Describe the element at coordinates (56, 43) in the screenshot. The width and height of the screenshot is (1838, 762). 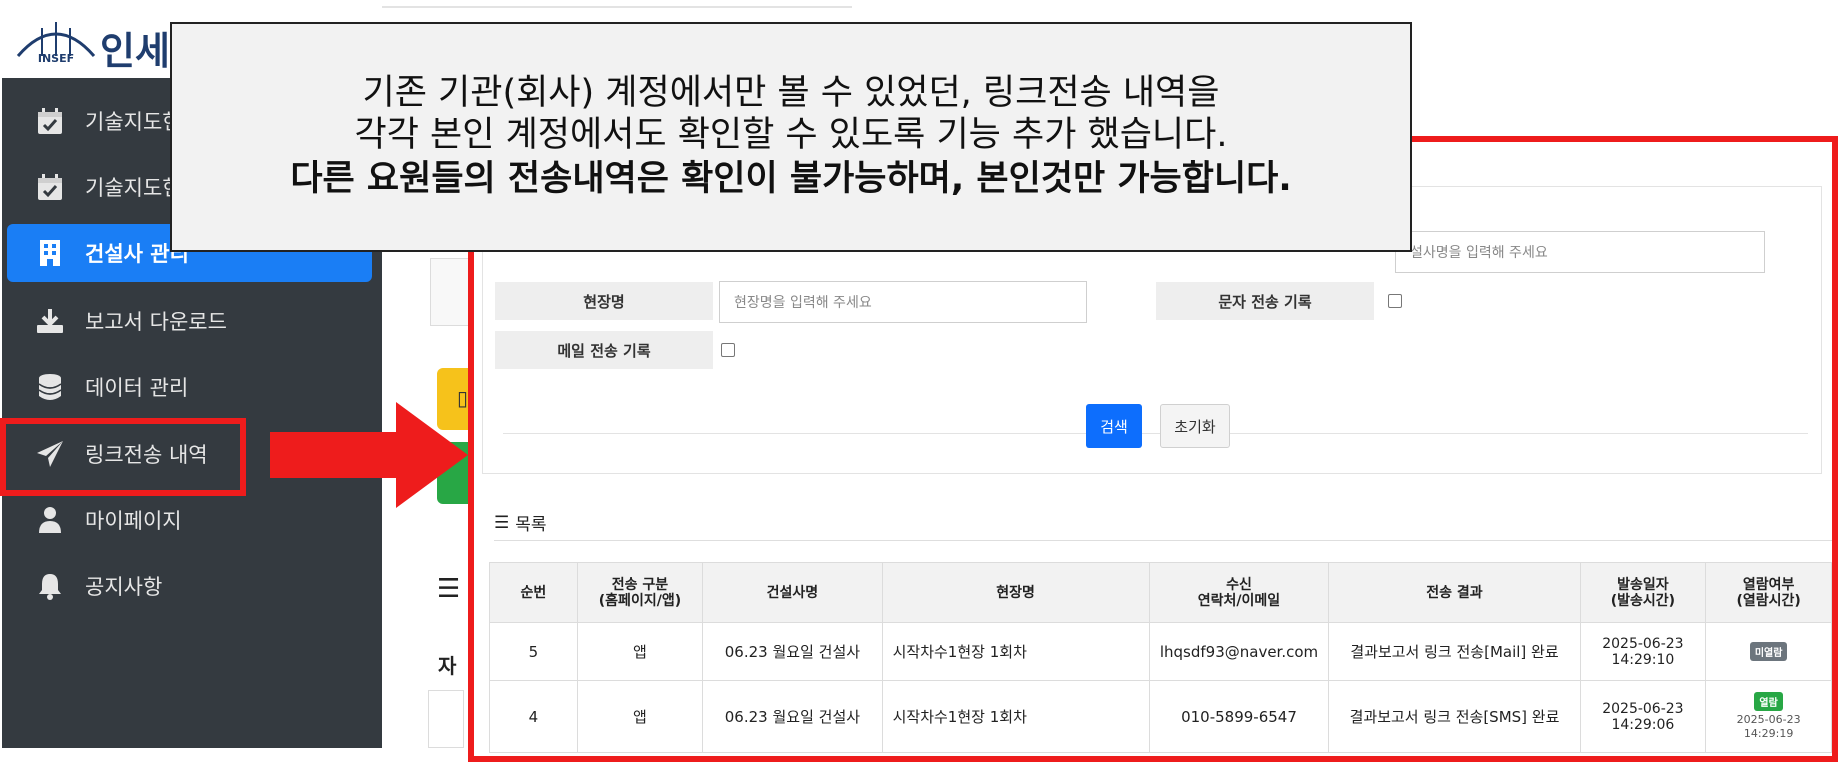
I see `insef-logo-icon: INSEF` at that location.